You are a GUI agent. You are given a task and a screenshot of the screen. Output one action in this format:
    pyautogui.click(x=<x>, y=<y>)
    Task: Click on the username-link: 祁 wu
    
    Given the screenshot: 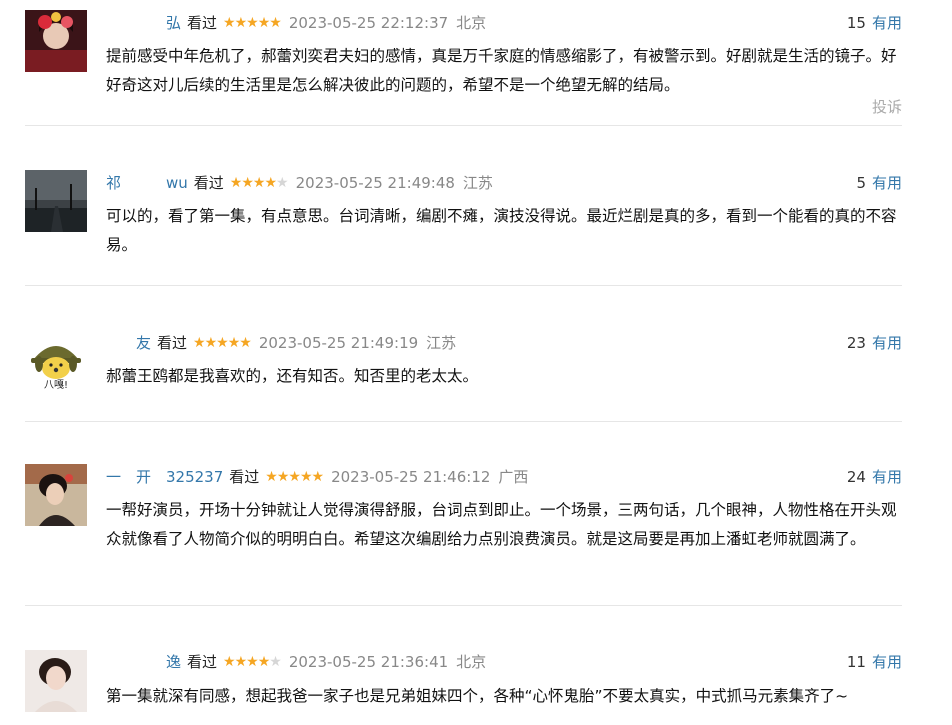 What is the action you would take?
    pyautogui.click(x=147, y=183)
    